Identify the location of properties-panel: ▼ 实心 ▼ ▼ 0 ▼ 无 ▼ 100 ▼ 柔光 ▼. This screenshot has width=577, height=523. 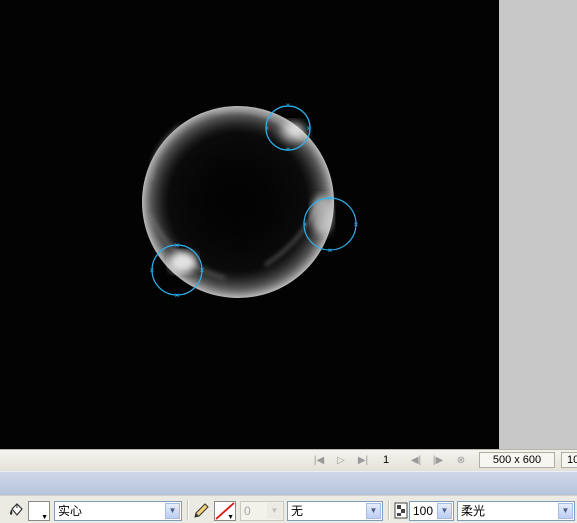
(288, 509).